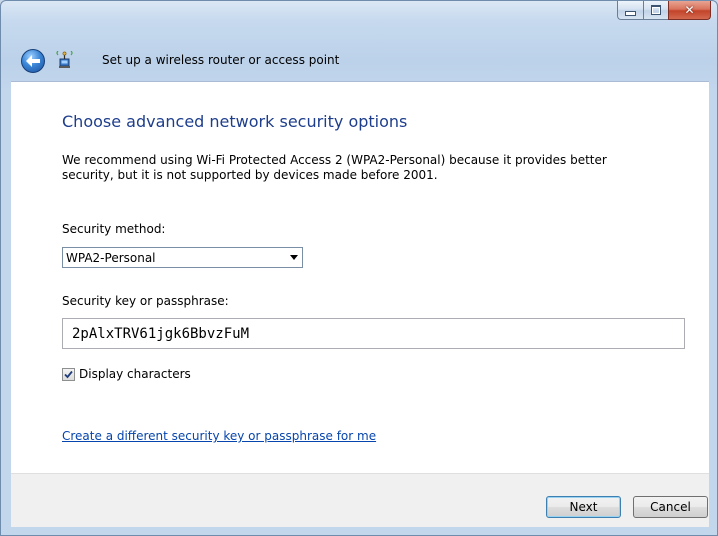 This screenshot has width=718, height=536. What do you see at coordinates (294, 257) in the screenshot?
I see `chevron-down-icon` at bounding box center [294, 257].